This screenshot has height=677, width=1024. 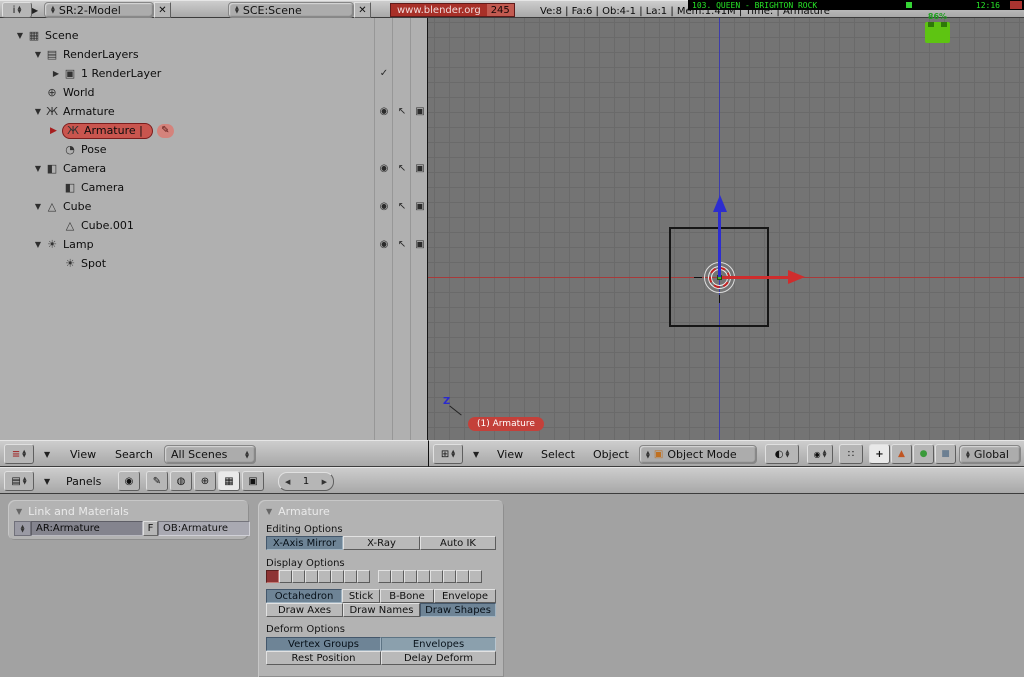 What do you see at coordinates (213, 263) in the screenshot?
I see `outliner-row-spot: ☀ Spot` at bounding box center [213, 263].